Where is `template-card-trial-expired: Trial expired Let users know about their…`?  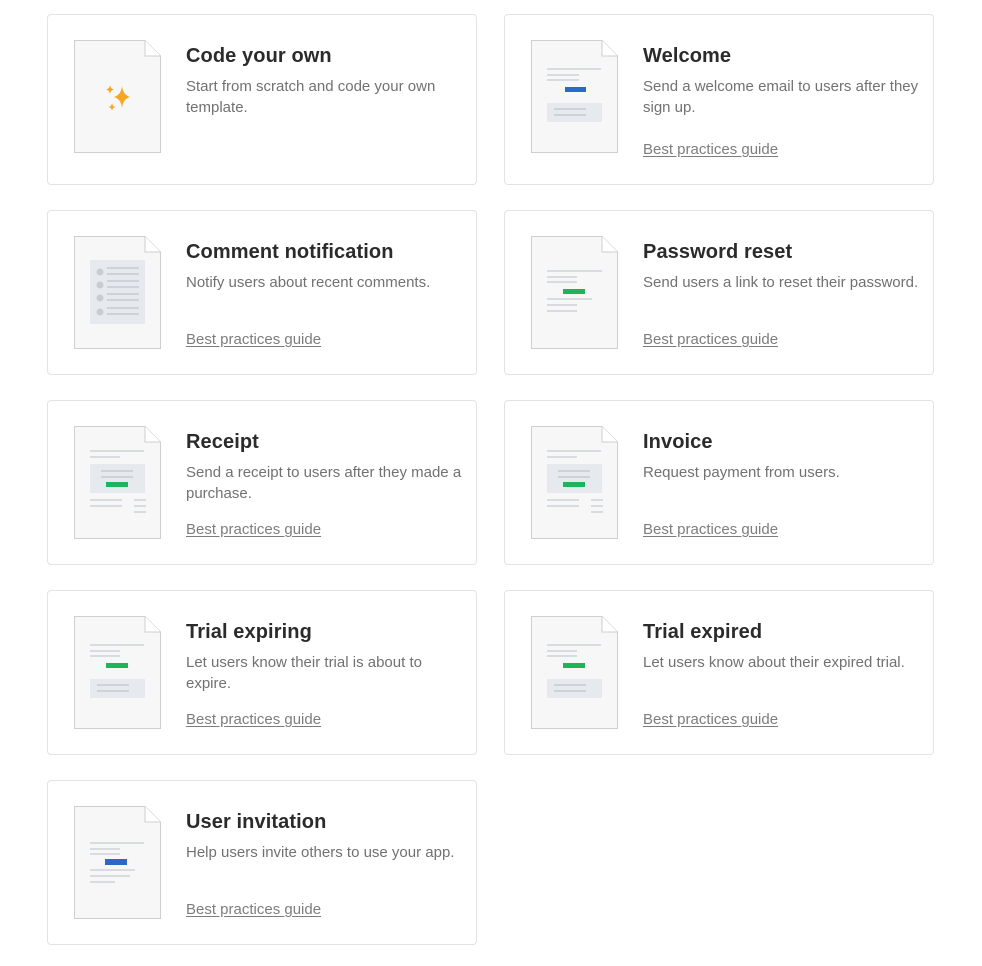
template-card-trial-expired: Trial expired Let users know about their… is located at coordinates (719, 672).